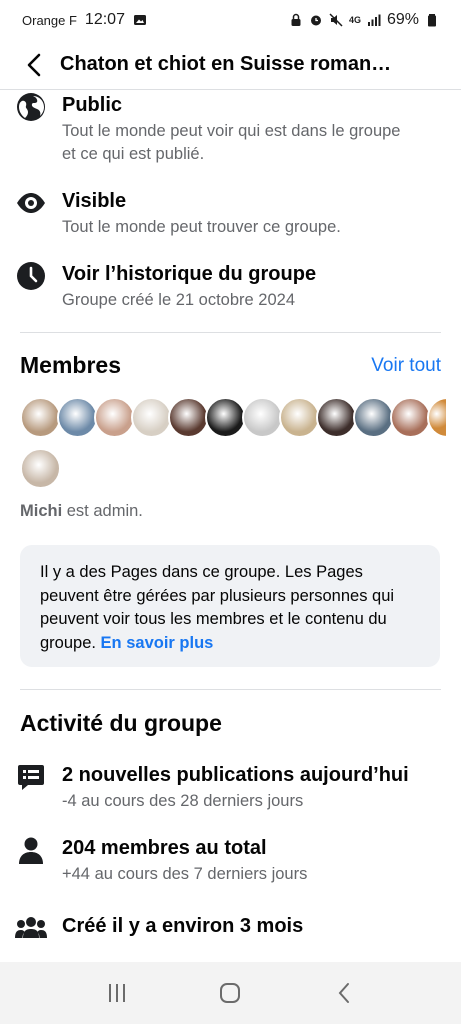 Image resolution: width=461 pixels, height=1024 pixels. What do you see at coordinates (31, 852) in the screenshot?
I see `person-icon` at bounding box center [31, 852].